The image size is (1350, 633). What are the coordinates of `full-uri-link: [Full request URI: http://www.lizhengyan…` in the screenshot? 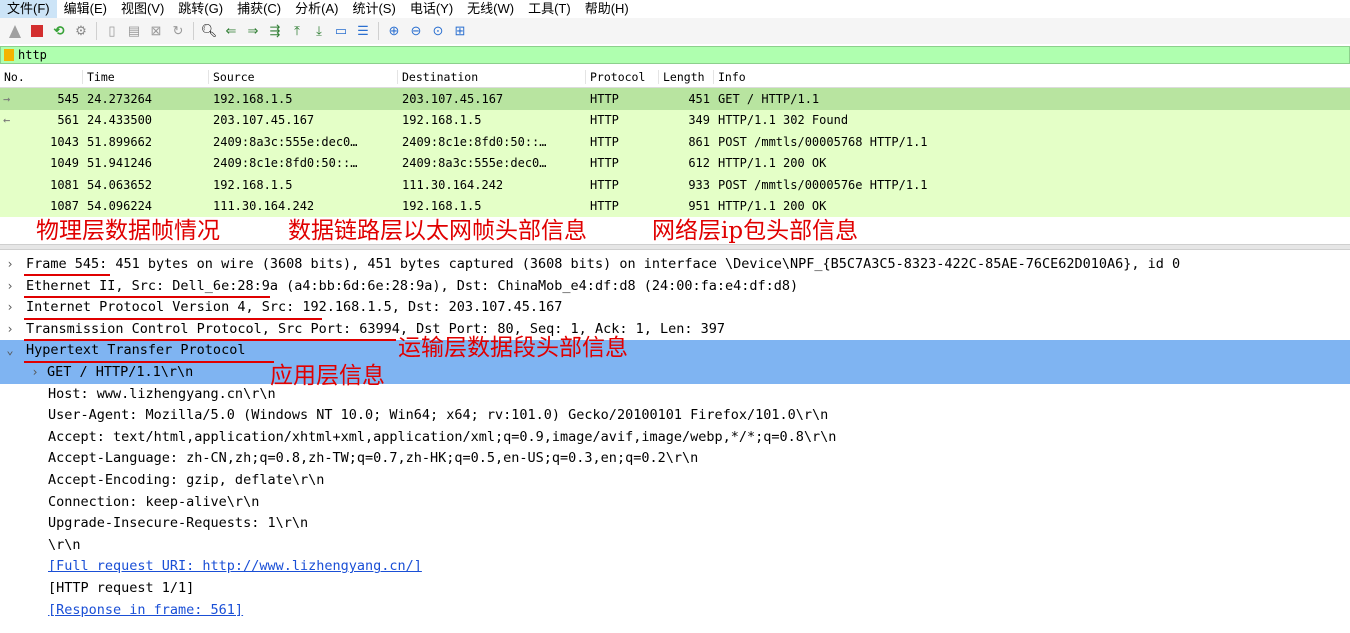 It's located at (235, 566).